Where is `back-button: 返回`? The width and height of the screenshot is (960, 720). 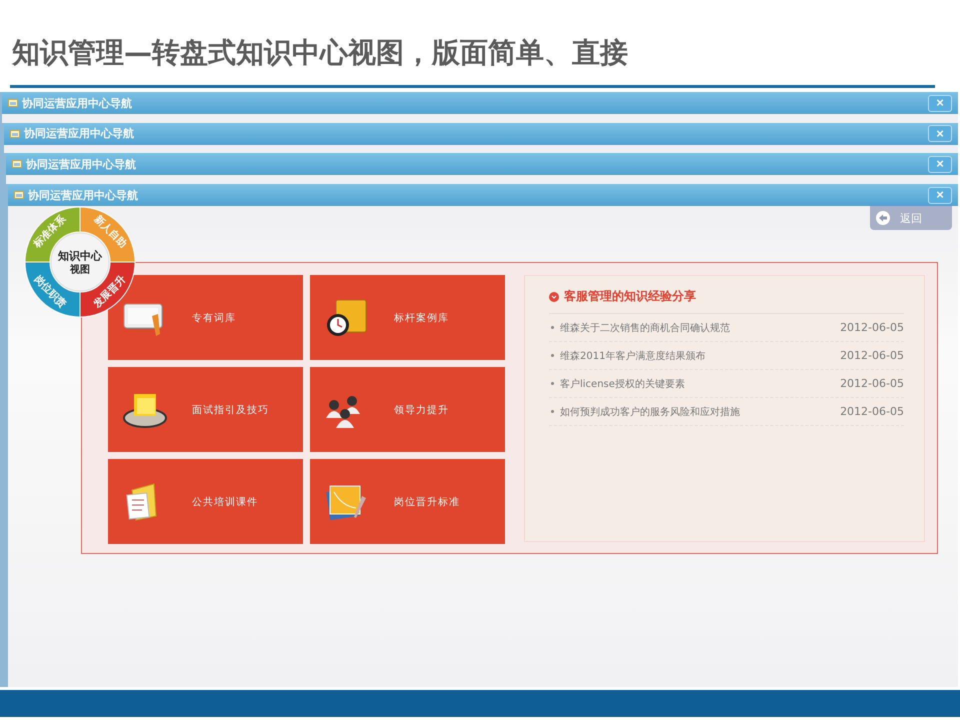
back-button: 返回 is located at coordinates (911, 218).